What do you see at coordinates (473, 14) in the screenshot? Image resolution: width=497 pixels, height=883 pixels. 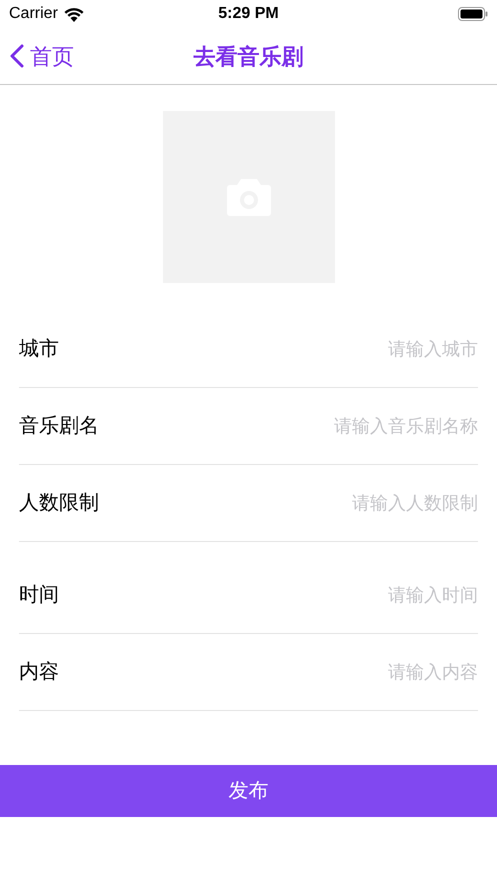 I see `battery-icon` at bounding box center [473, 14].